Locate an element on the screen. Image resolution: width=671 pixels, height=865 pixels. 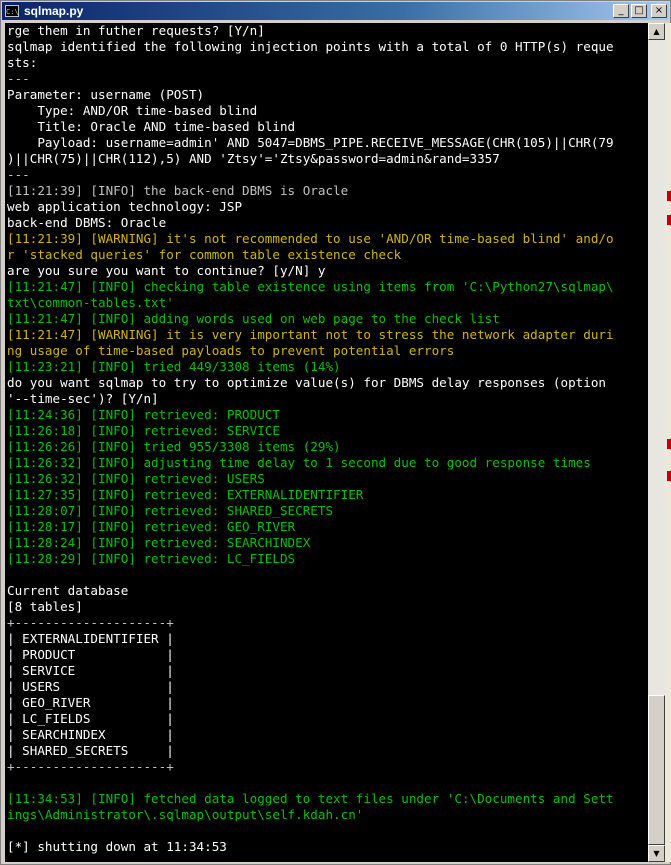
console-line: [11:26:18] [INFO] retrieved: SERVICE is located at coordinates (143, 430).